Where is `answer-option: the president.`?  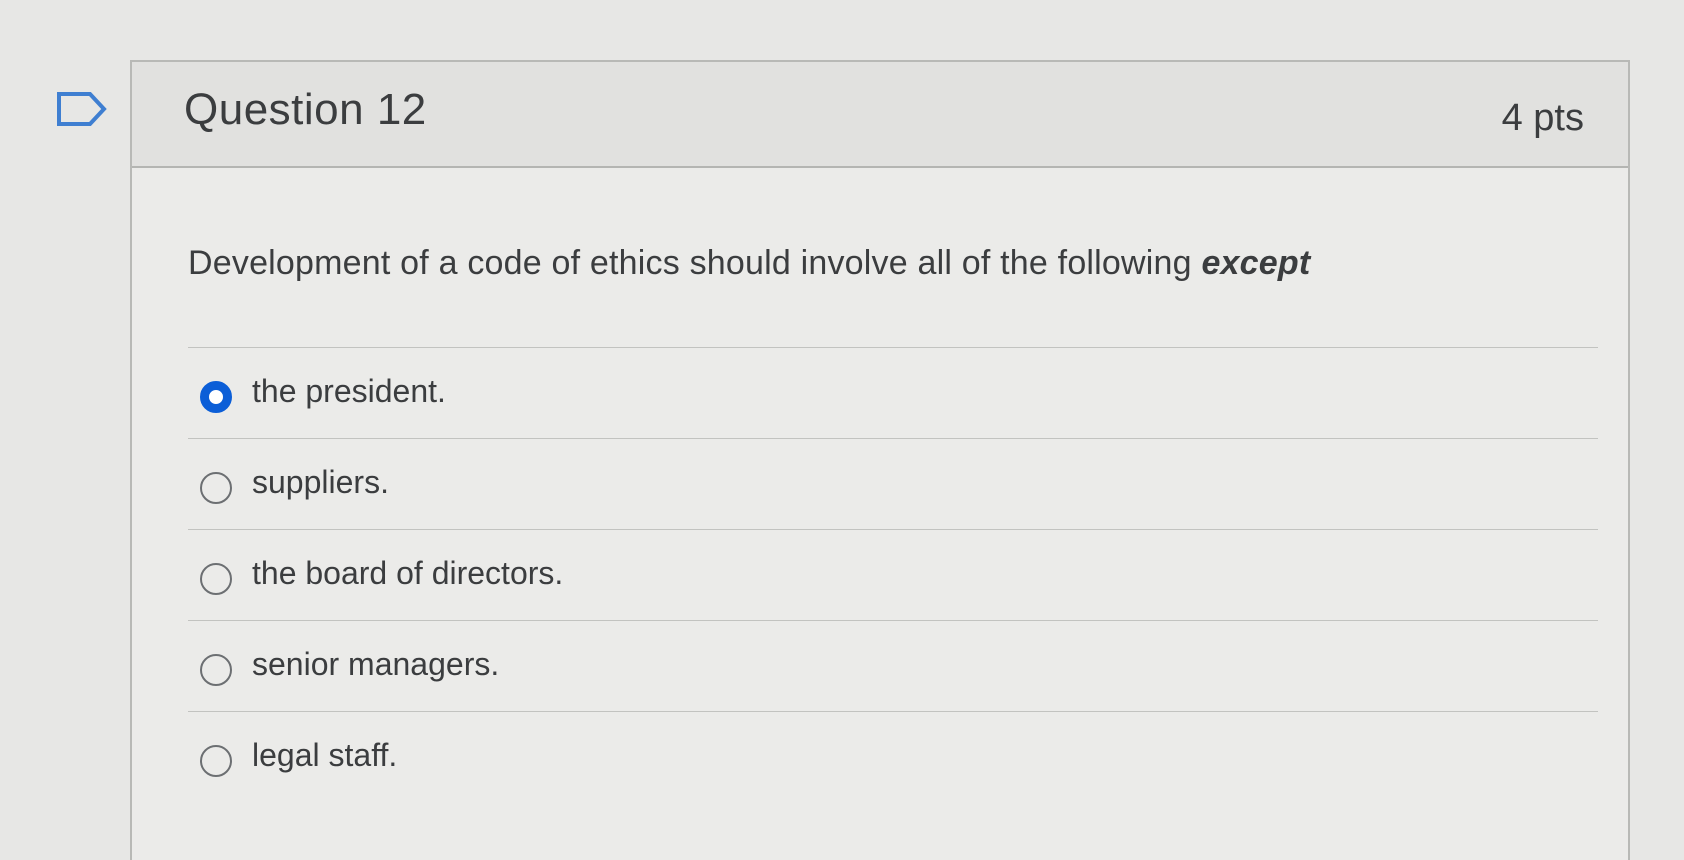 answer-option: the president. is located at coordinates (893, 392).